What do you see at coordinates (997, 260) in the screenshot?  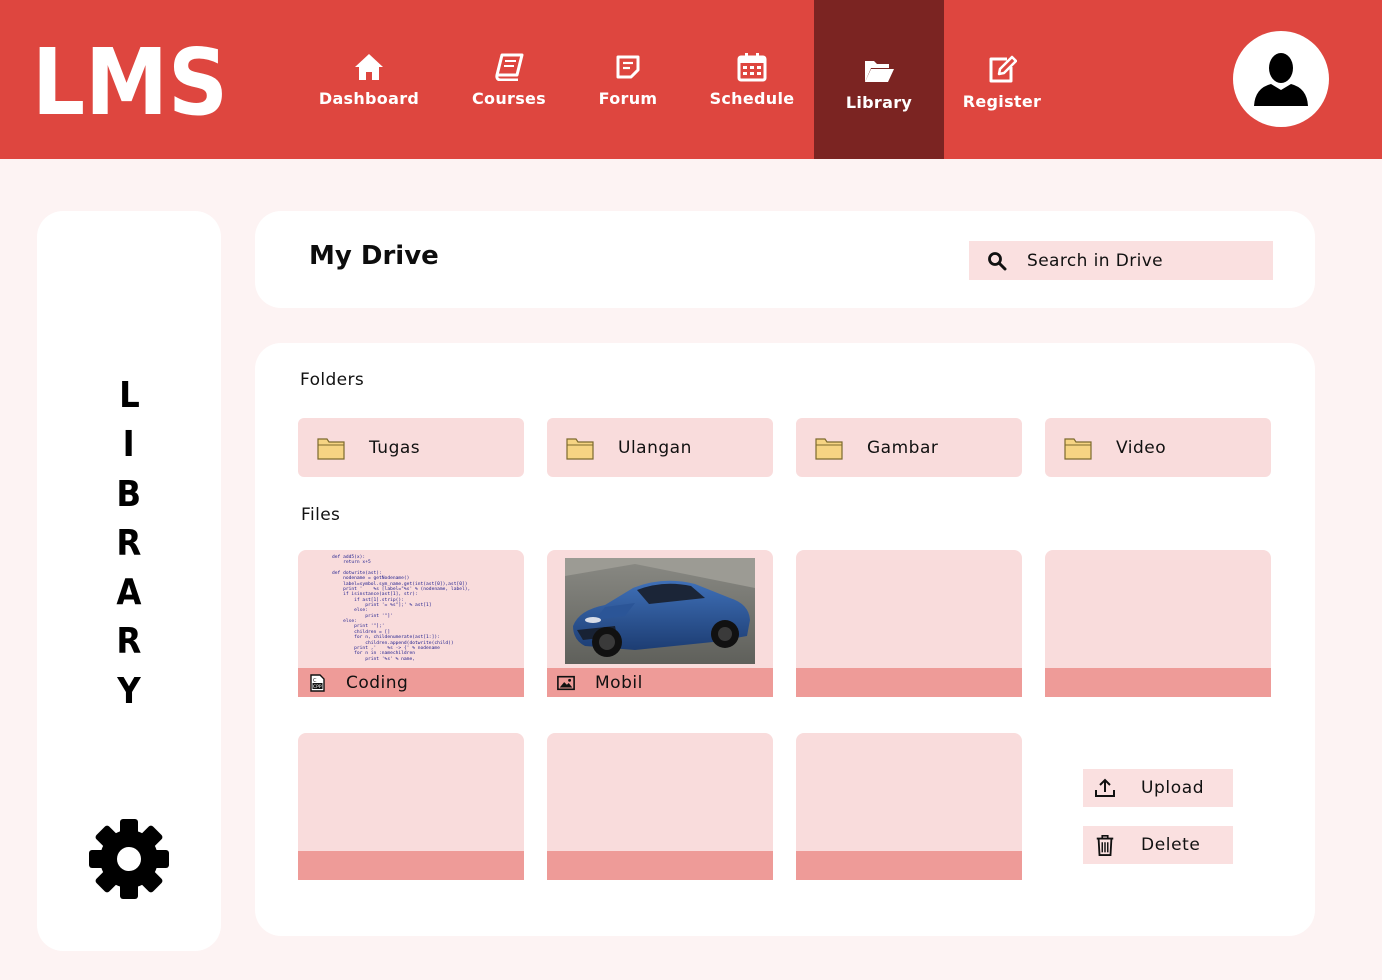 I see `search-icon` at bounding box center [997, 260].